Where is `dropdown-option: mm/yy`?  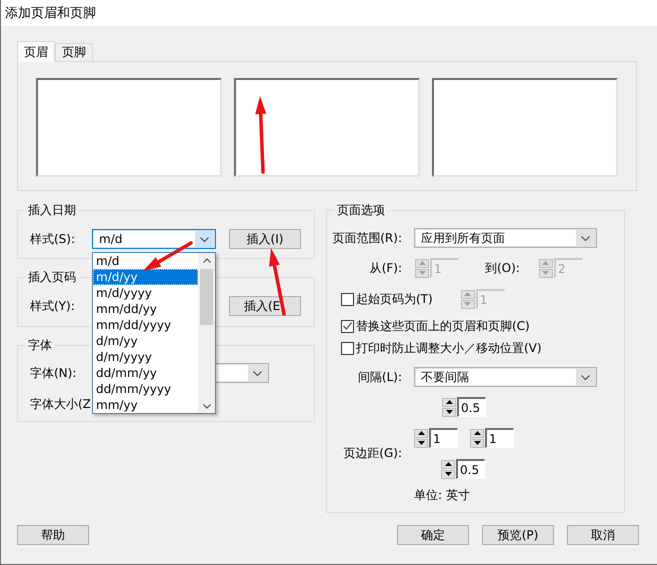 dropdown-option: mm/yy is located at coordinates (145, 405).